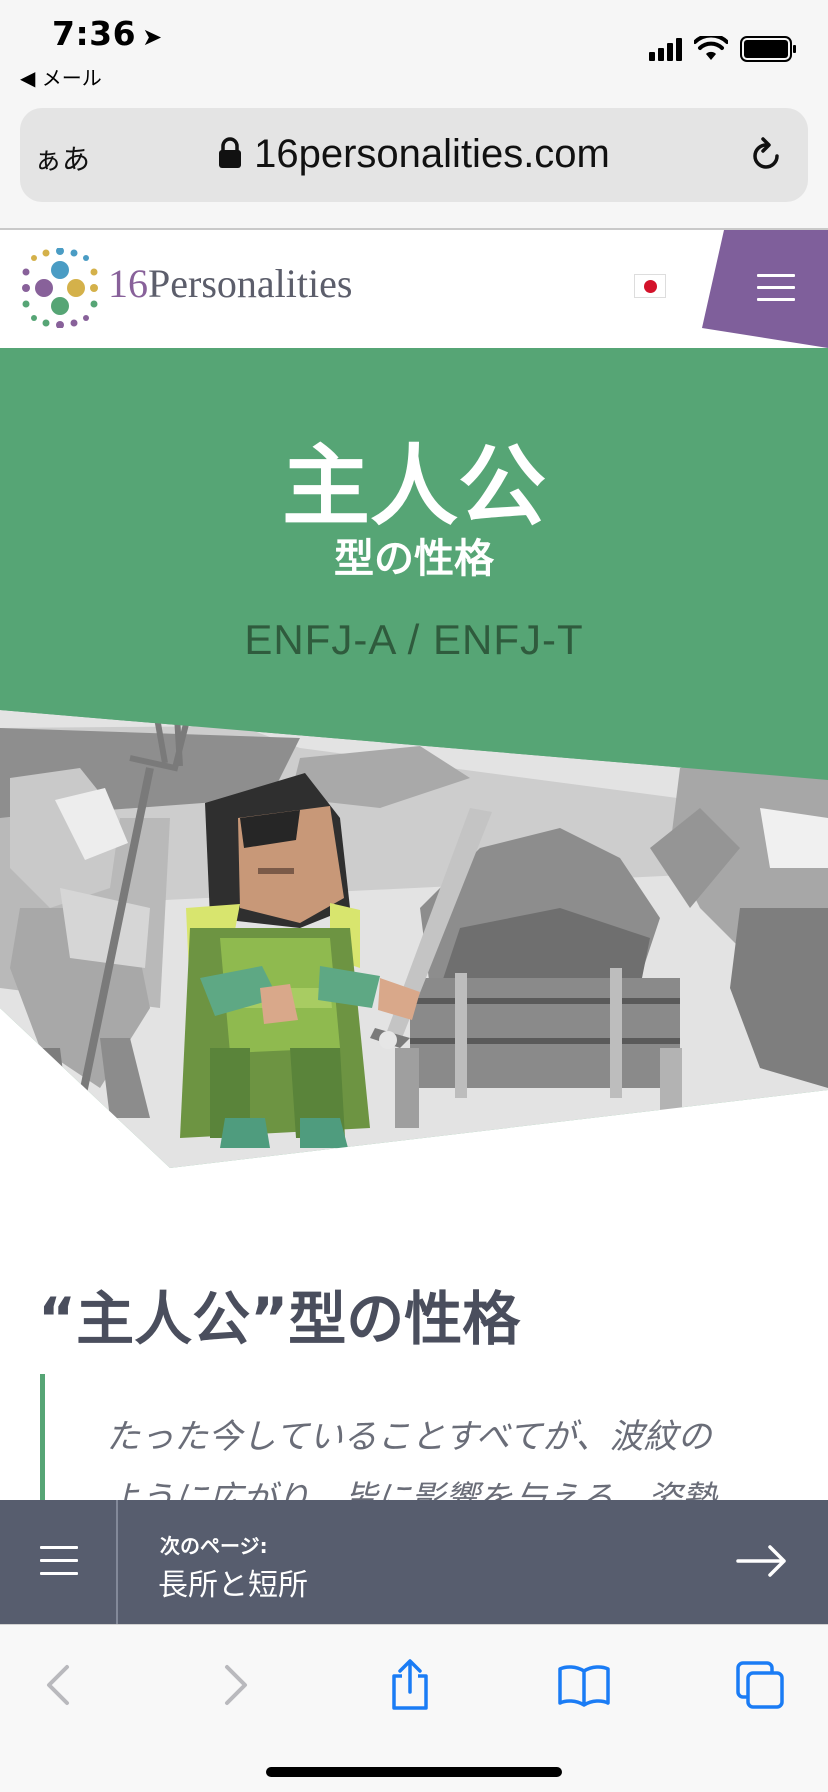 This screenshot has width=828, height=1792. I want to click on quote-line: たった今していることすべてが、波紋の, so click(409, 1437).